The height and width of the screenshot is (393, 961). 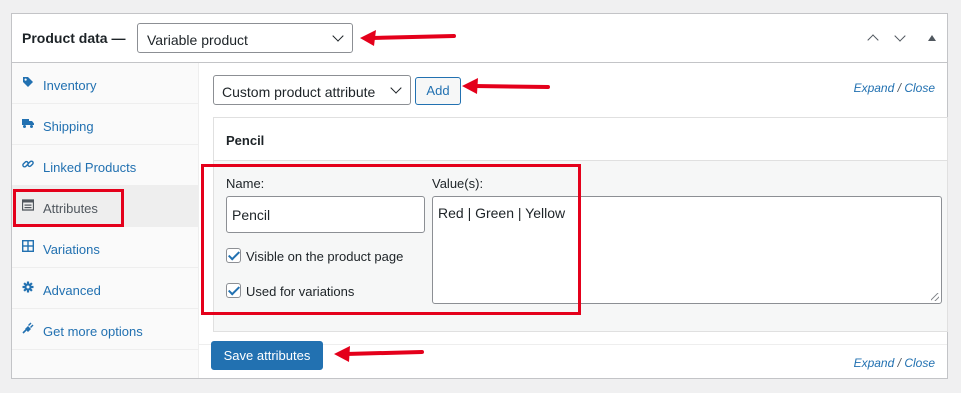 I want to click on attribute-values-textarea: Red | Green | Yellow, so click(x=687, y=250).